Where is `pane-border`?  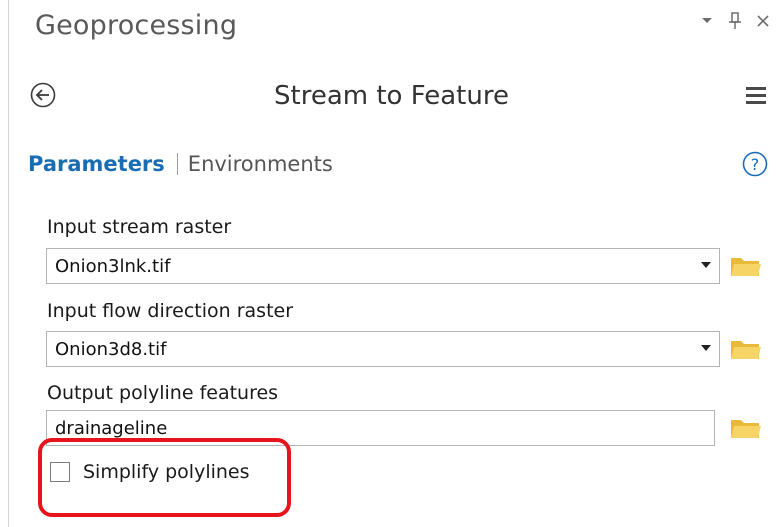 pane-border is located at coordinates (8, 263).